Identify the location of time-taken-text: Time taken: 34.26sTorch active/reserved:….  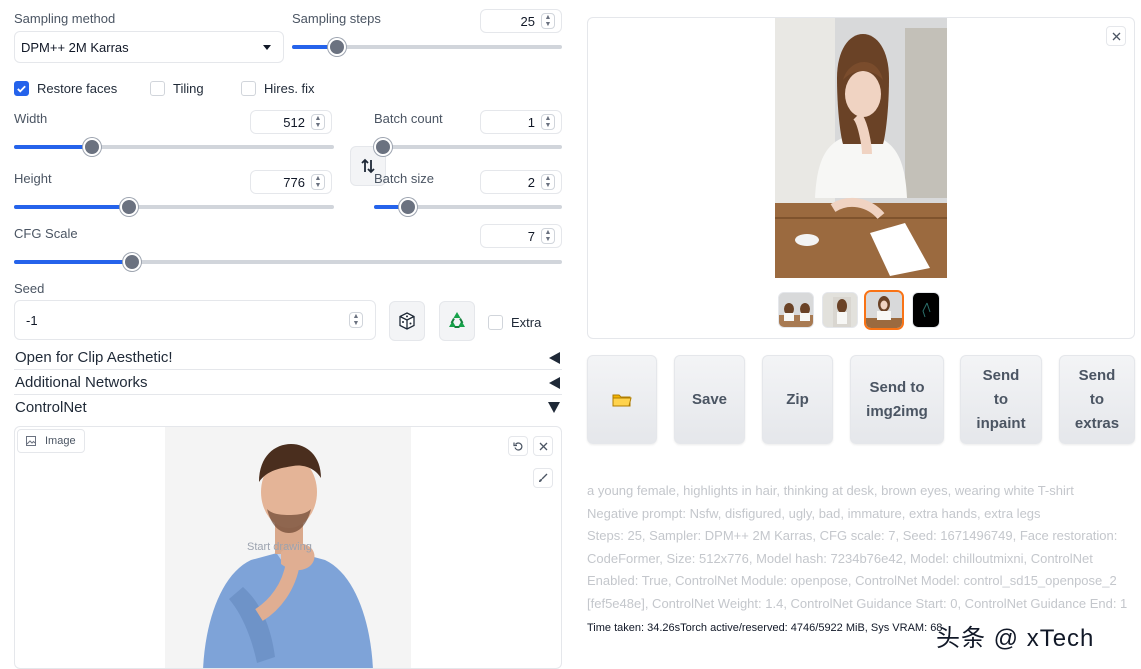
(765, 628).